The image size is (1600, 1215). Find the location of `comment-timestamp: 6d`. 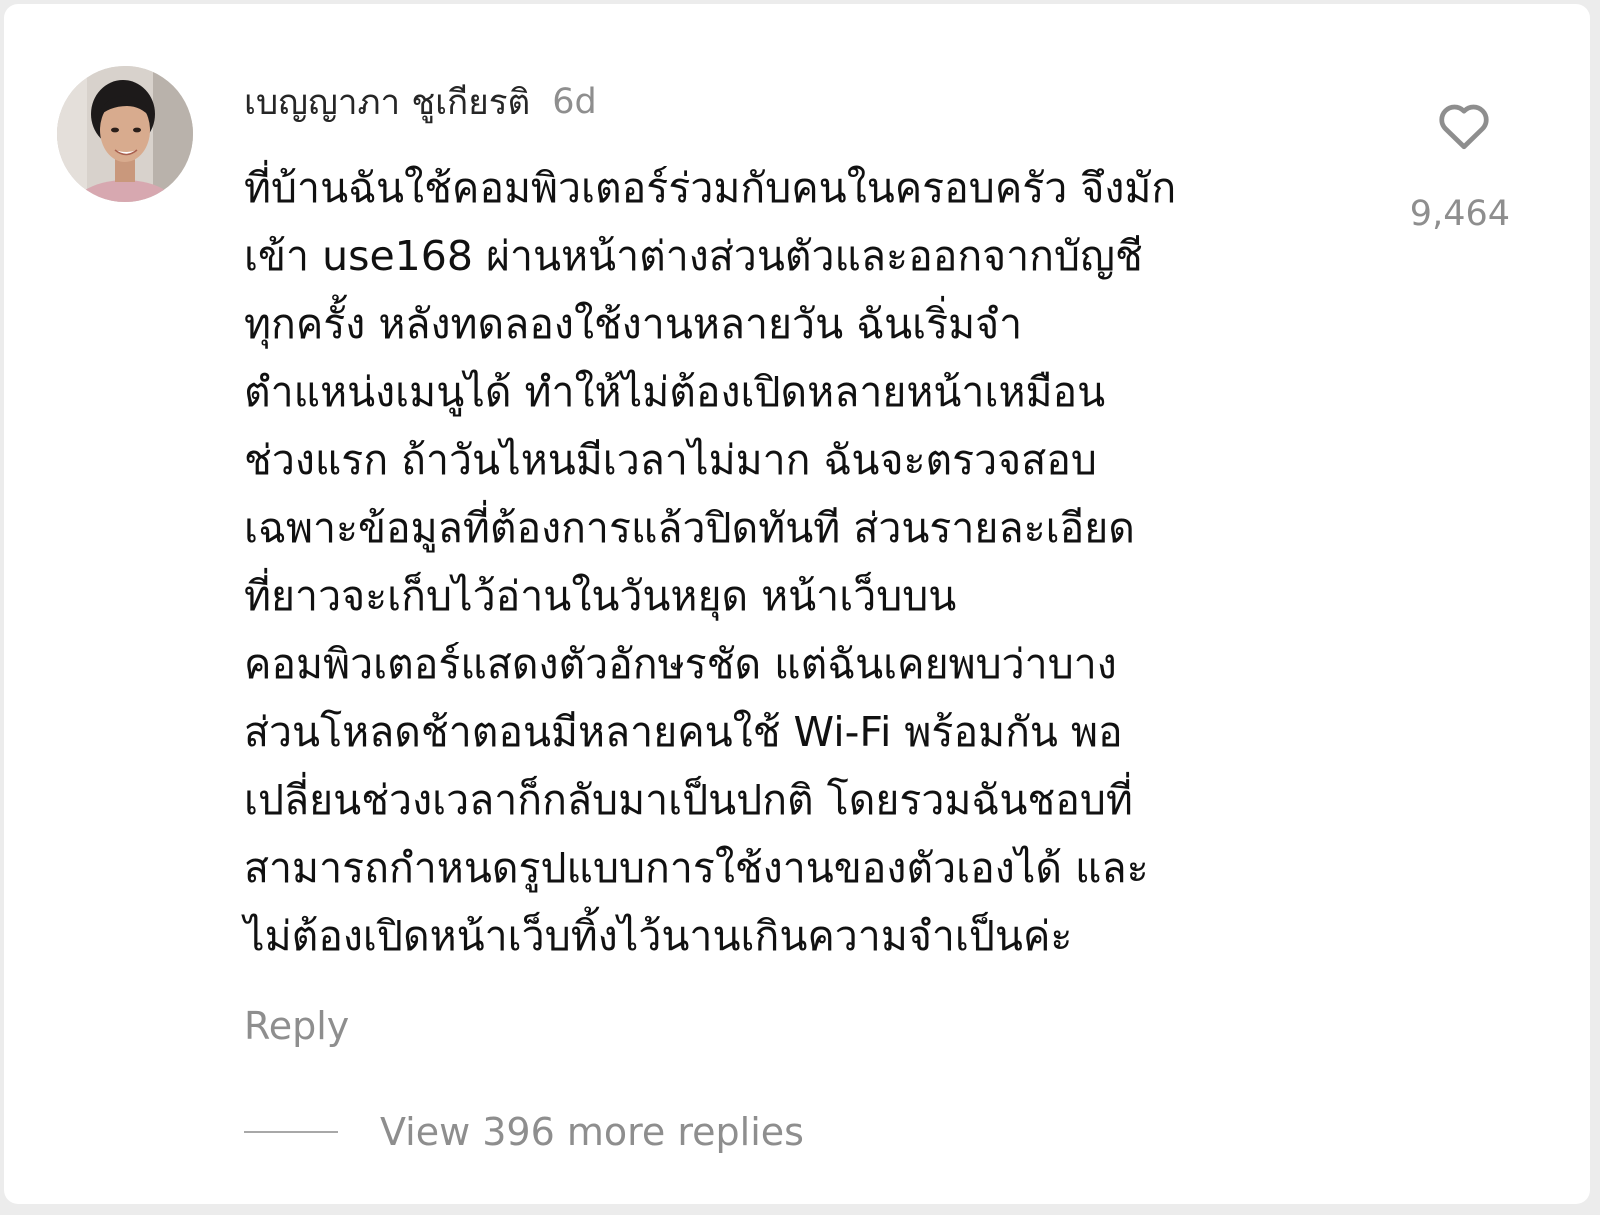

comment-timestamp: 6d is located at coordinates (574, 102).